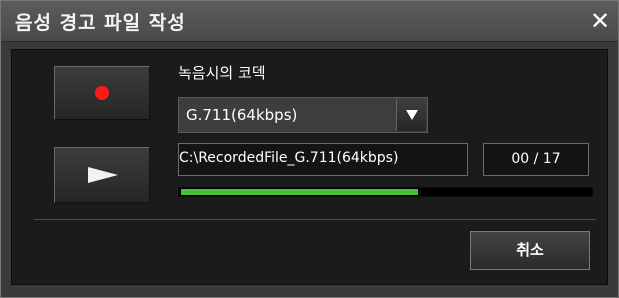 The height and width of the screenshot is (298, 619). What do you see at coordinates (315, 219) in the screenshot?
I see `divider` at bounding box center [315, 219].